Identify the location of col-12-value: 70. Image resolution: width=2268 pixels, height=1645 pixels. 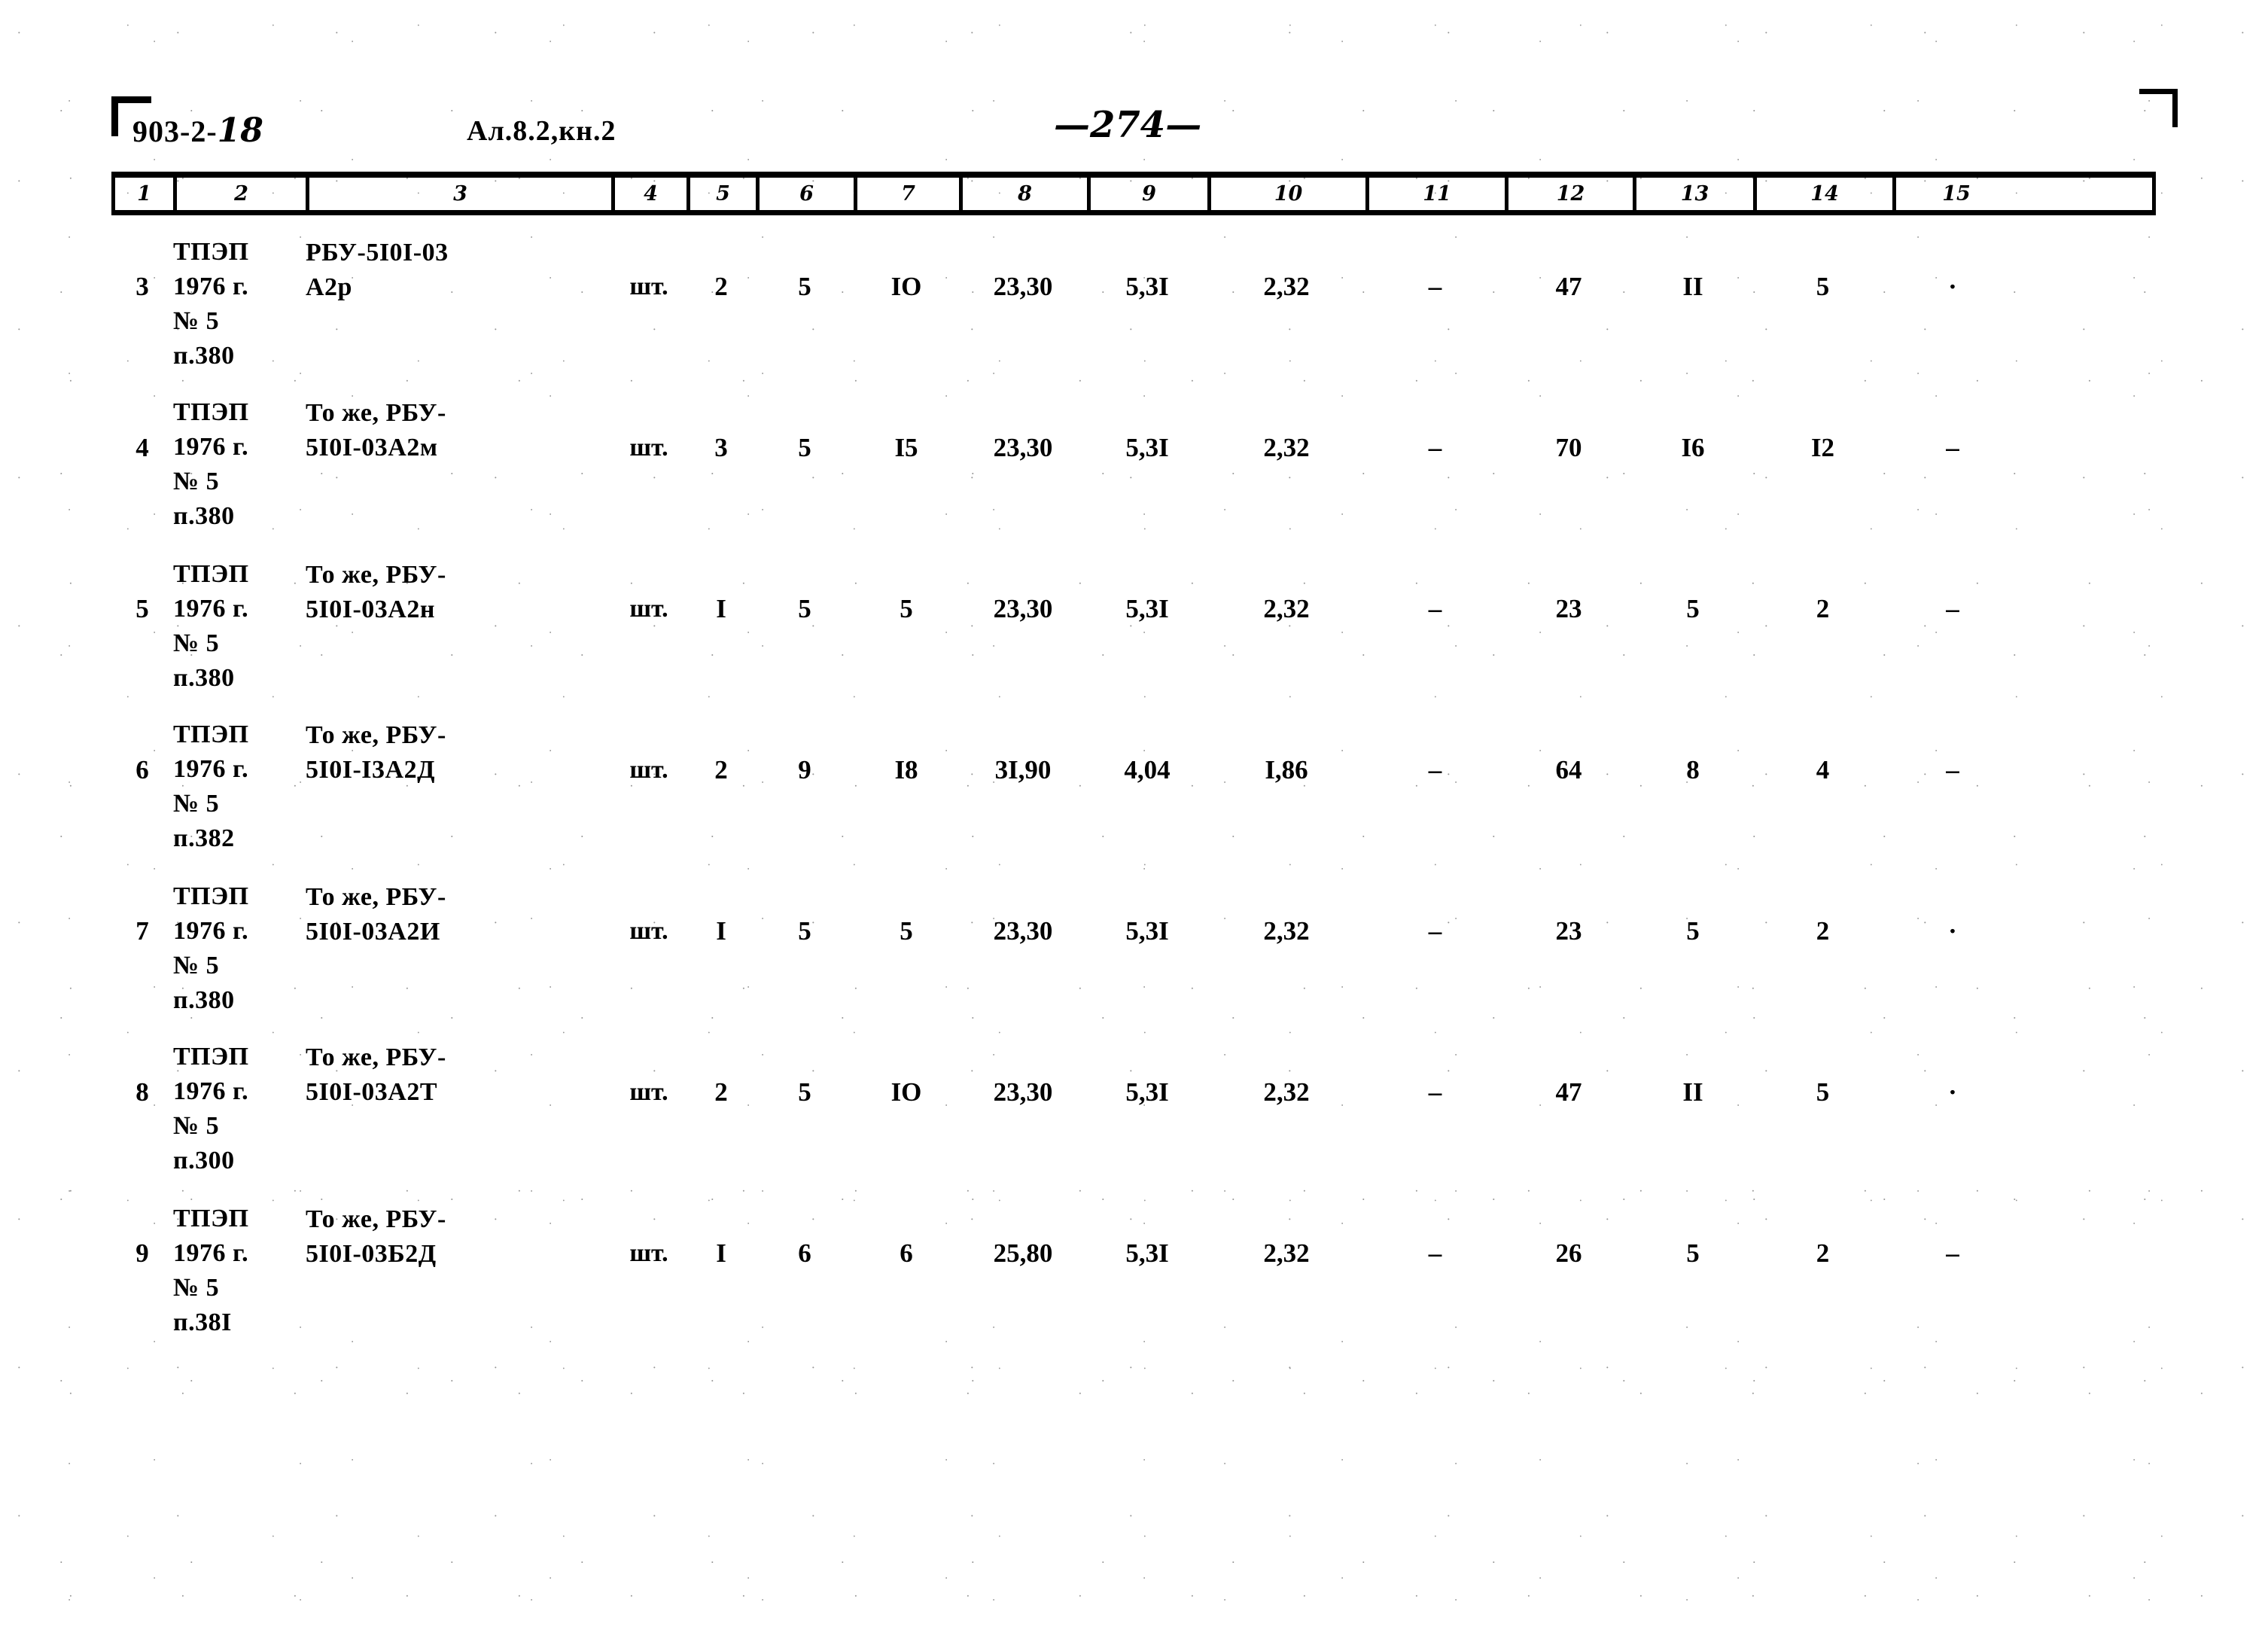
(1568, 447).